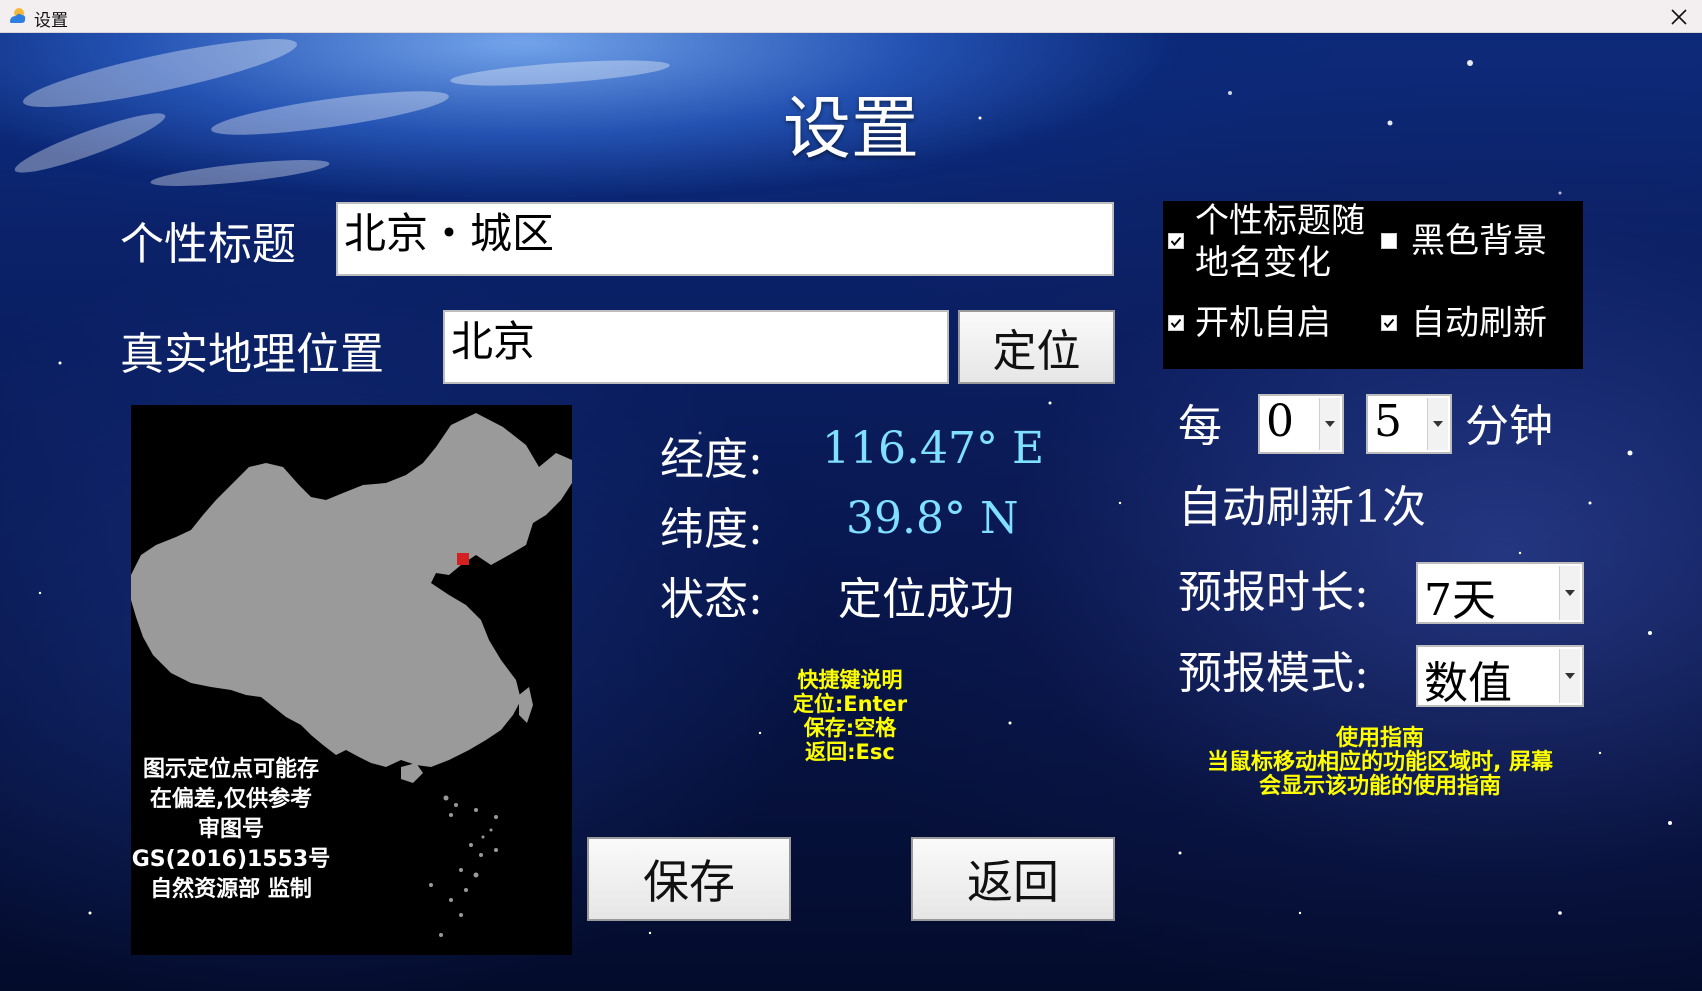 This screenshot has width=1702, height=991. What do you see at coordinates (526, 705) in the screenshot?
I see `taiwan-island` at bounding box center [526, 705].